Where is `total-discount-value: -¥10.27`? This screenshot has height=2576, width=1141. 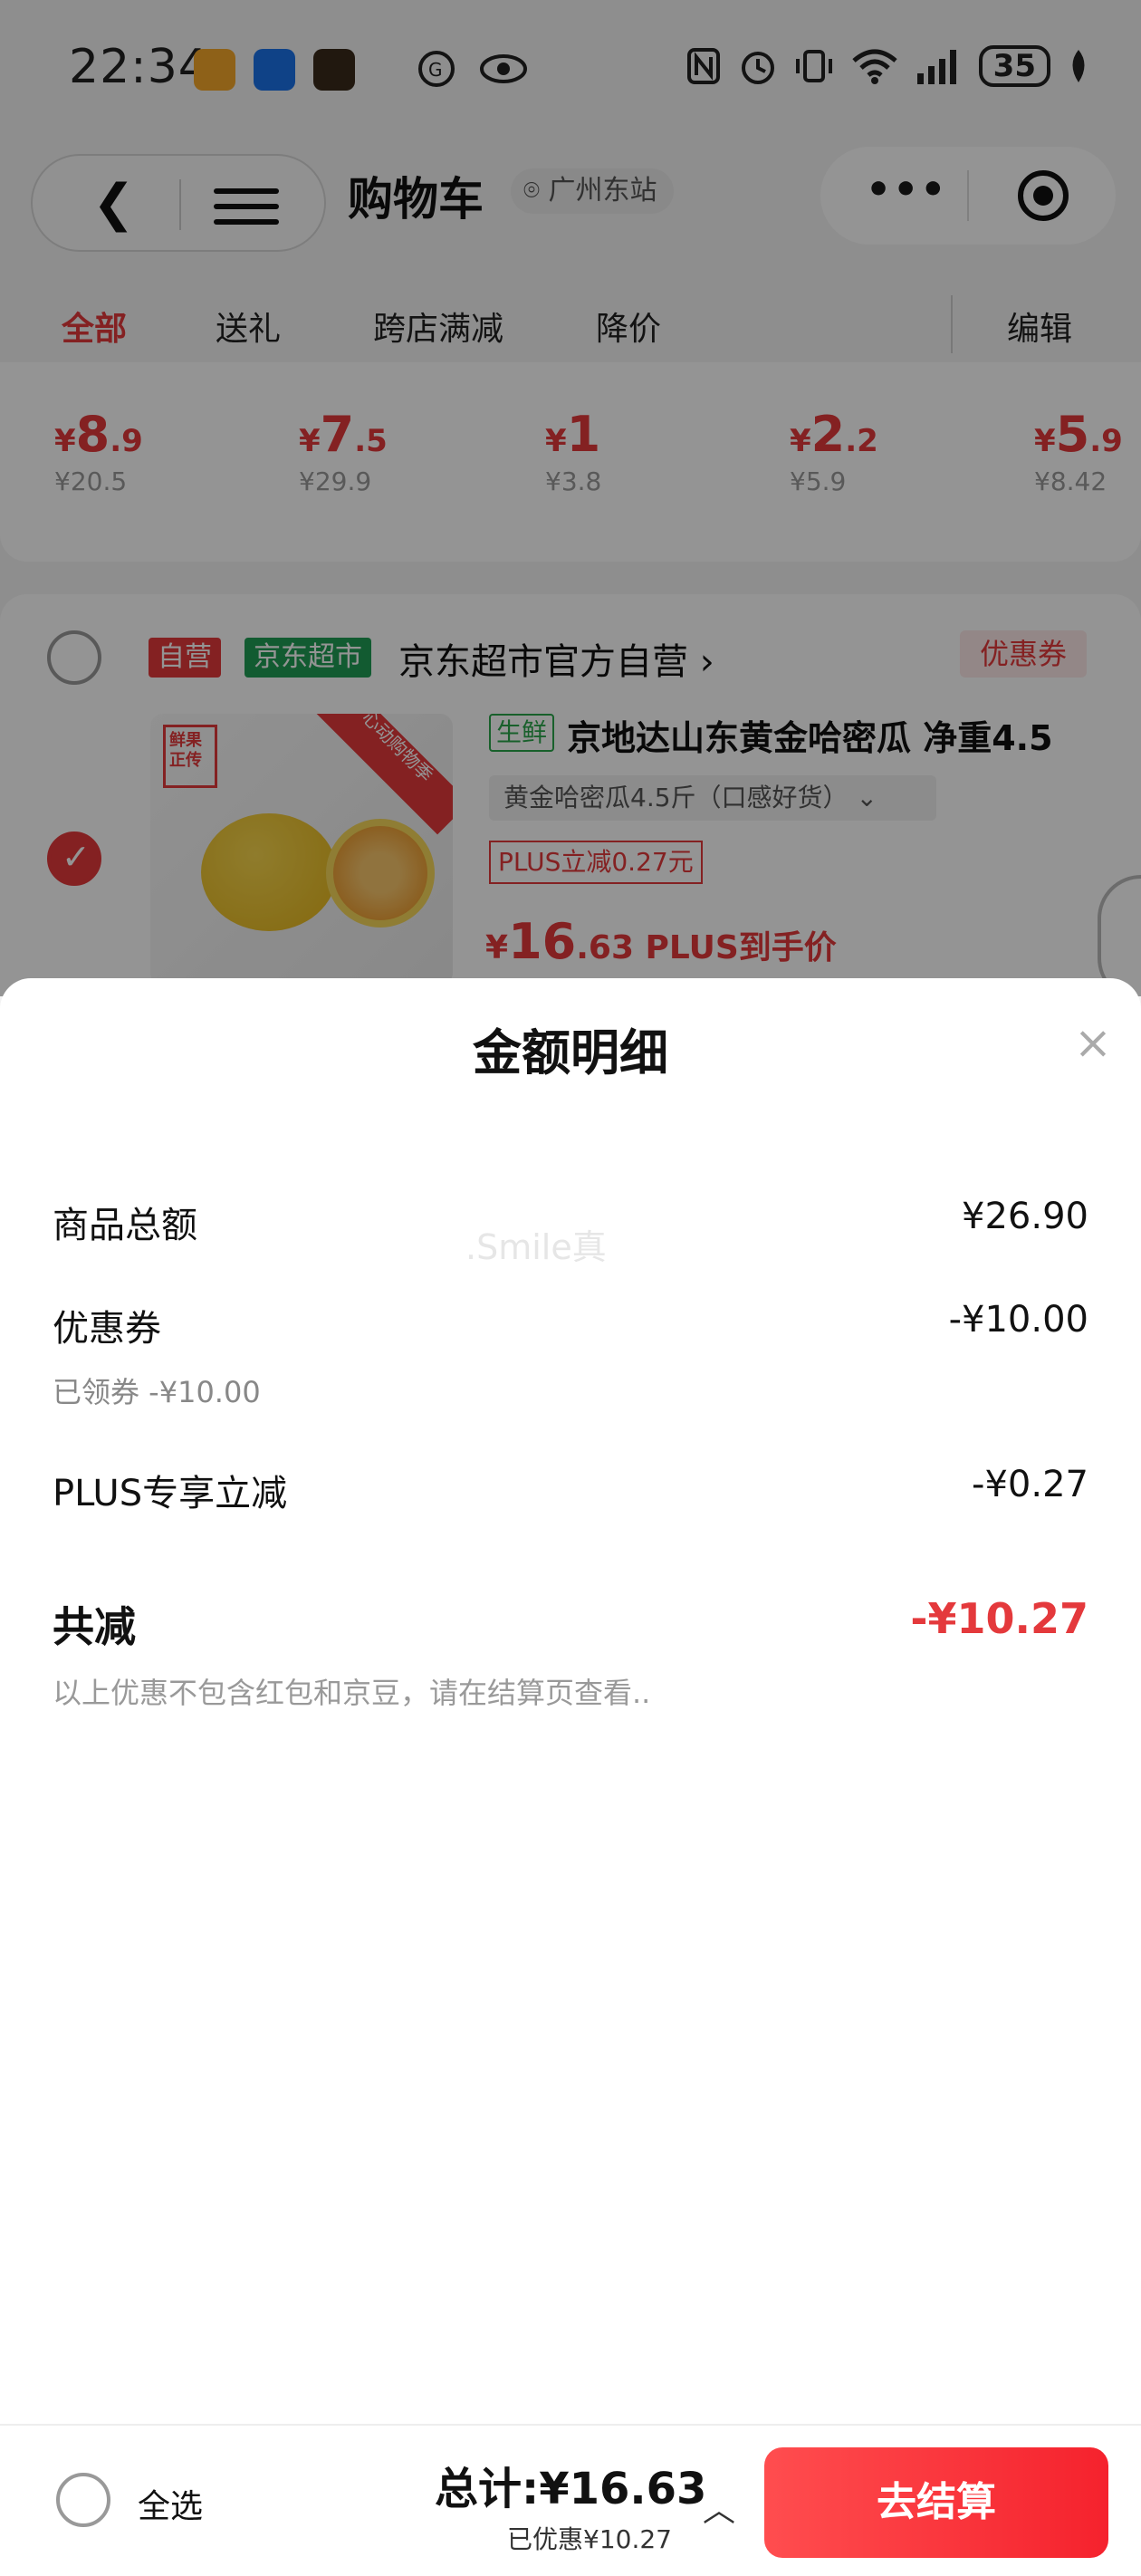 total-discount-value: -¥10.27 is located at coordinates (999, 1618).